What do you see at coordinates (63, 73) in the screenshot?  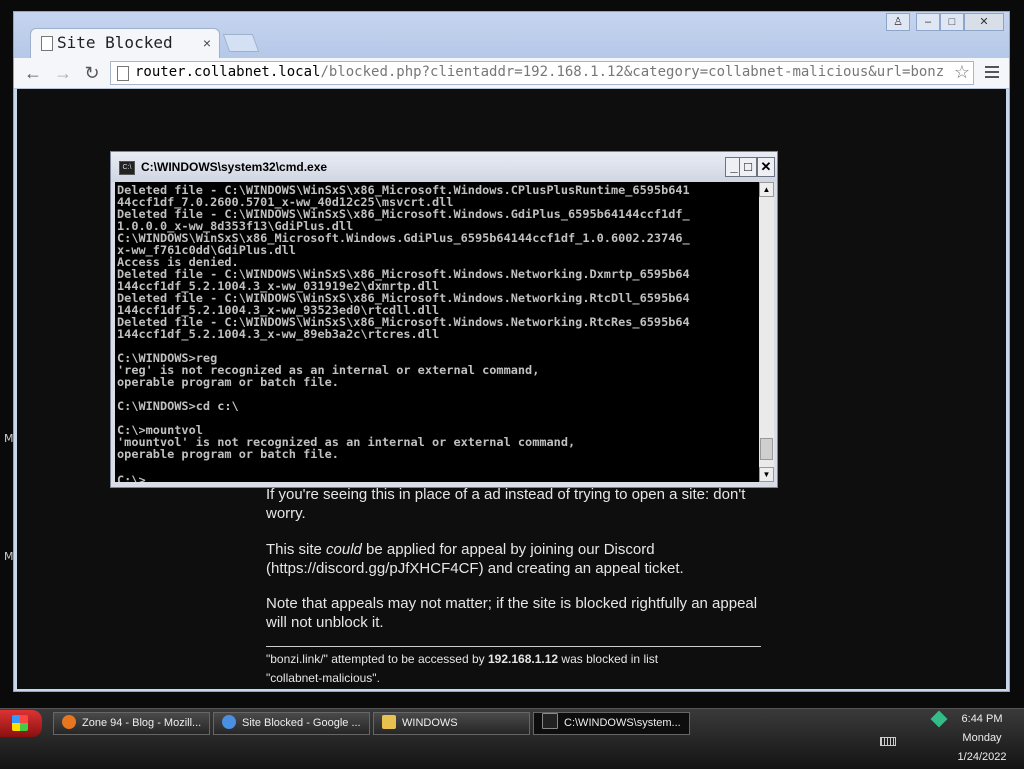 I see `forward-icon: →` at bounding box center [63, 73].